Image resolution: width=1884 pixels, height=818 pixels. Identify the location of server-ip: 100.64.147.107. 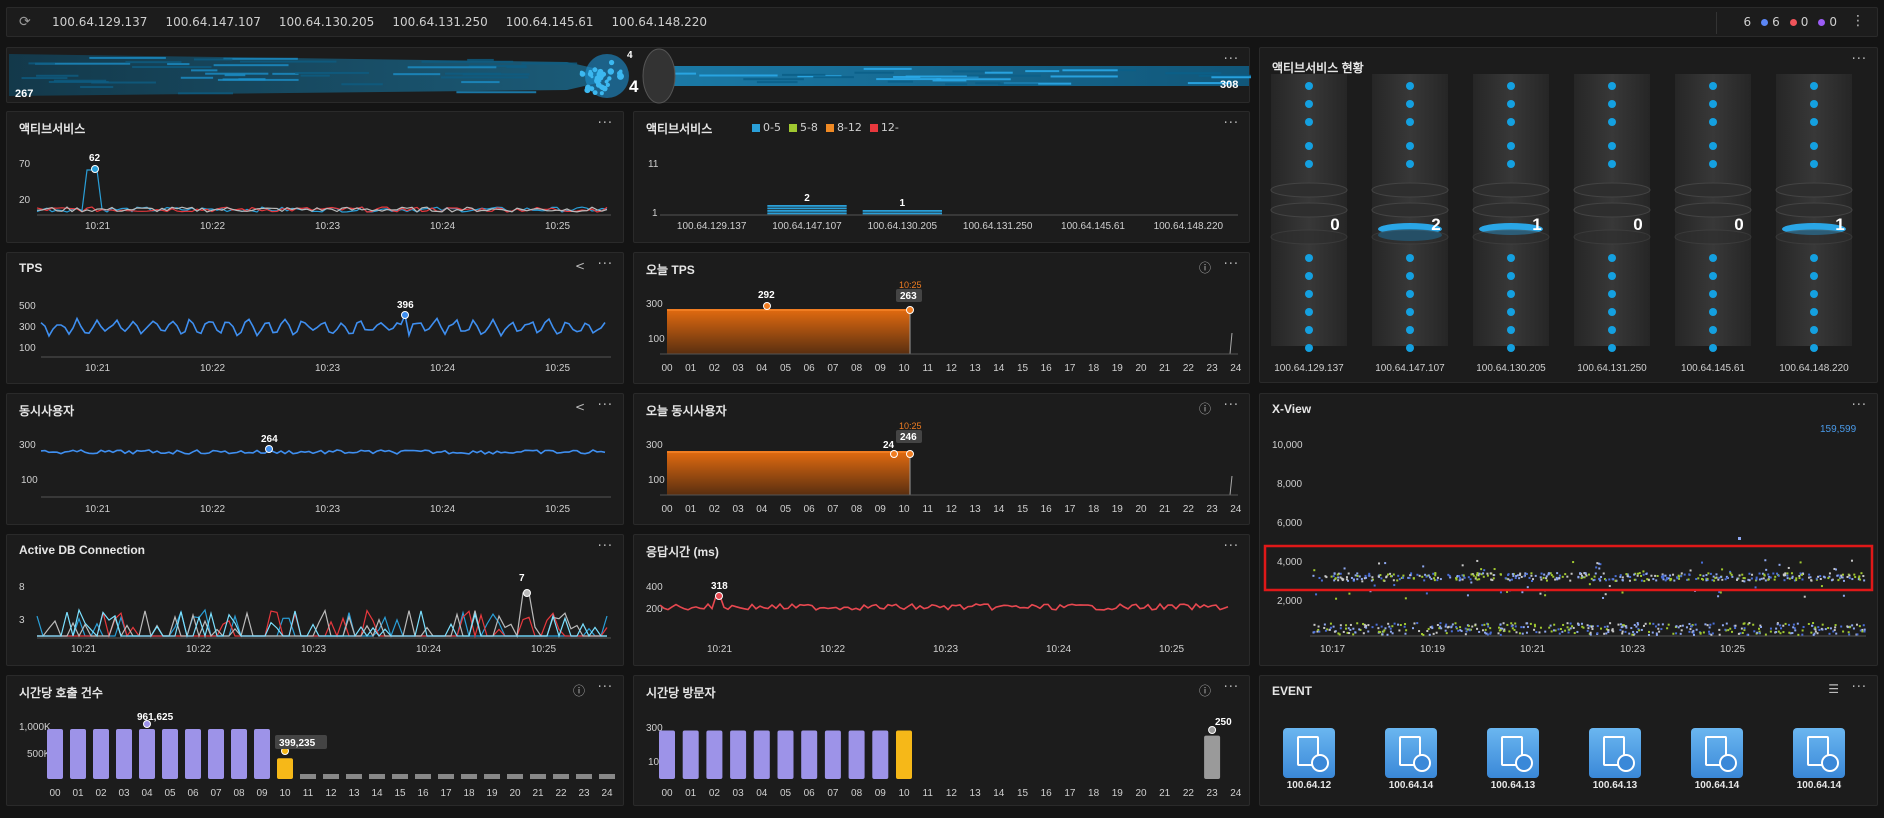
(212, 22).